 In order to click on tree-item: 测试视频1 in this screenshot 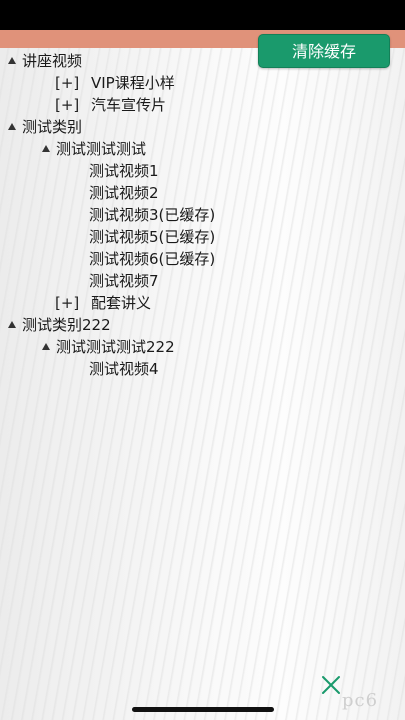, I will do `click(124, 171)`.